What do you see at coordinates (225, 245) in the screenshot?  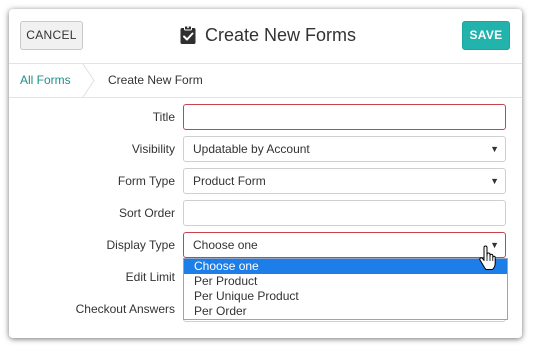 I see `display-type-value: Choose one` at bounding box center [225, 245].